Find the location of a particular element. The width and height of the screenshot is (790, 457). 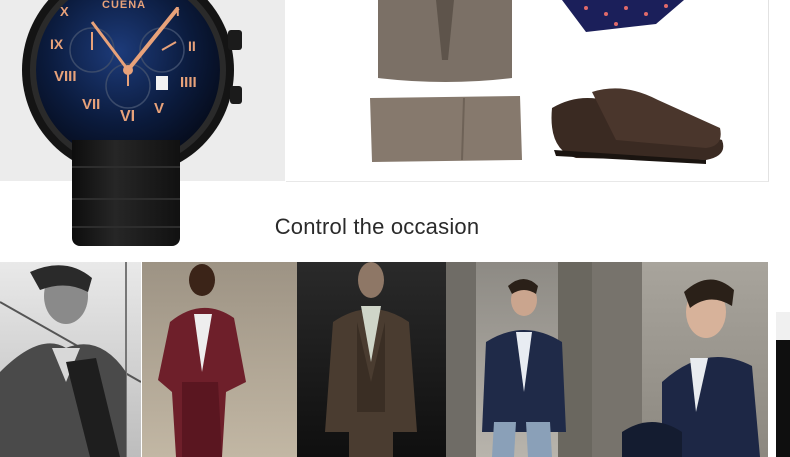

numeral-vii: VII is located at coordinates (91, 104).